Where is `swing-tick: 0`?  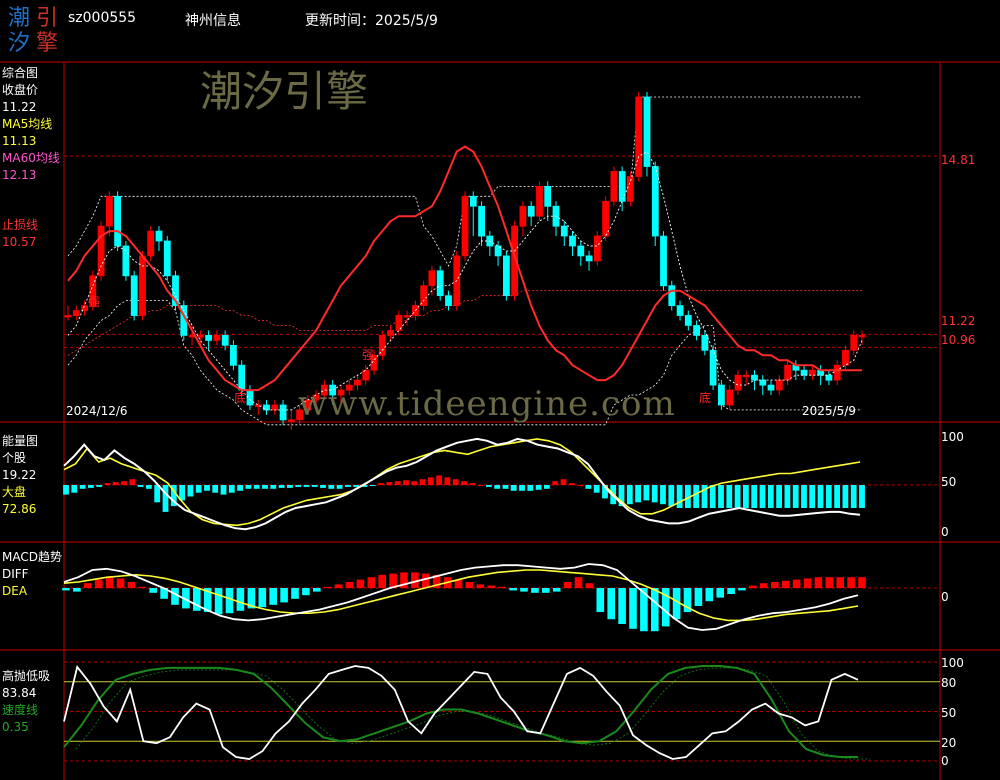 swing-tick: 0 is located at coordinates (945, 761).